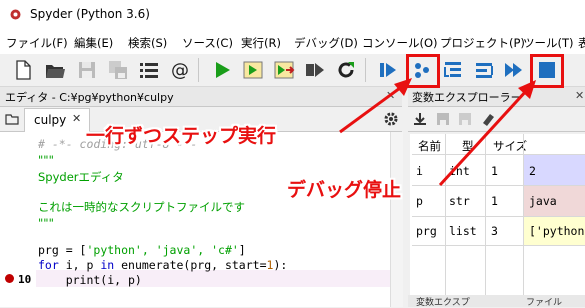  Describe the element at coordinates (207, 43) in the screenshot. I see `menu-source: ソース(C)` at that location.